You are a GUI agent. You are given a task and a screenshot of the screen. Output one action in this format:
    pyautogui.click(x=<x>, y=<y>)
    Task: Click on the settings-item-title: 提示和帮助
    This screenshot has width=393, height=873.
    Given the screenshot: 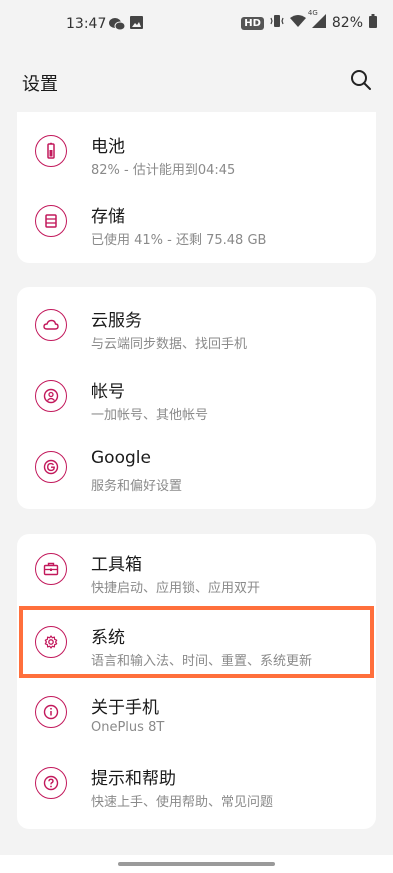 What is the action you would take?
    pyautogui.click(x=133, y=779)
    